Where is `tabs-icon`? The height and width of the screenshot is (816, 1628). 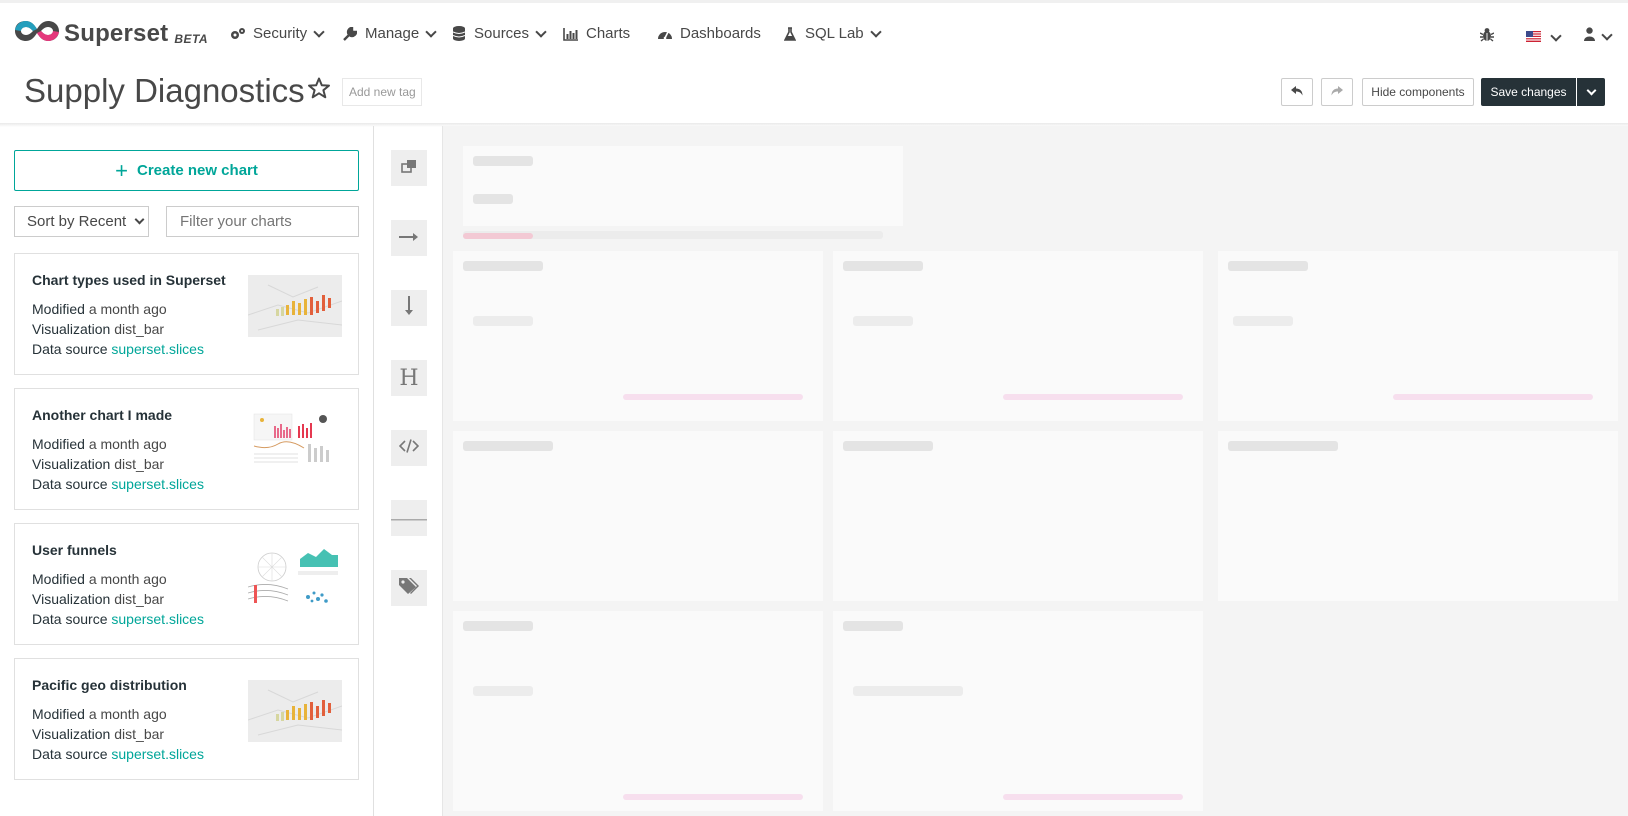 tabs-icon is located at coordinates (409, 168).